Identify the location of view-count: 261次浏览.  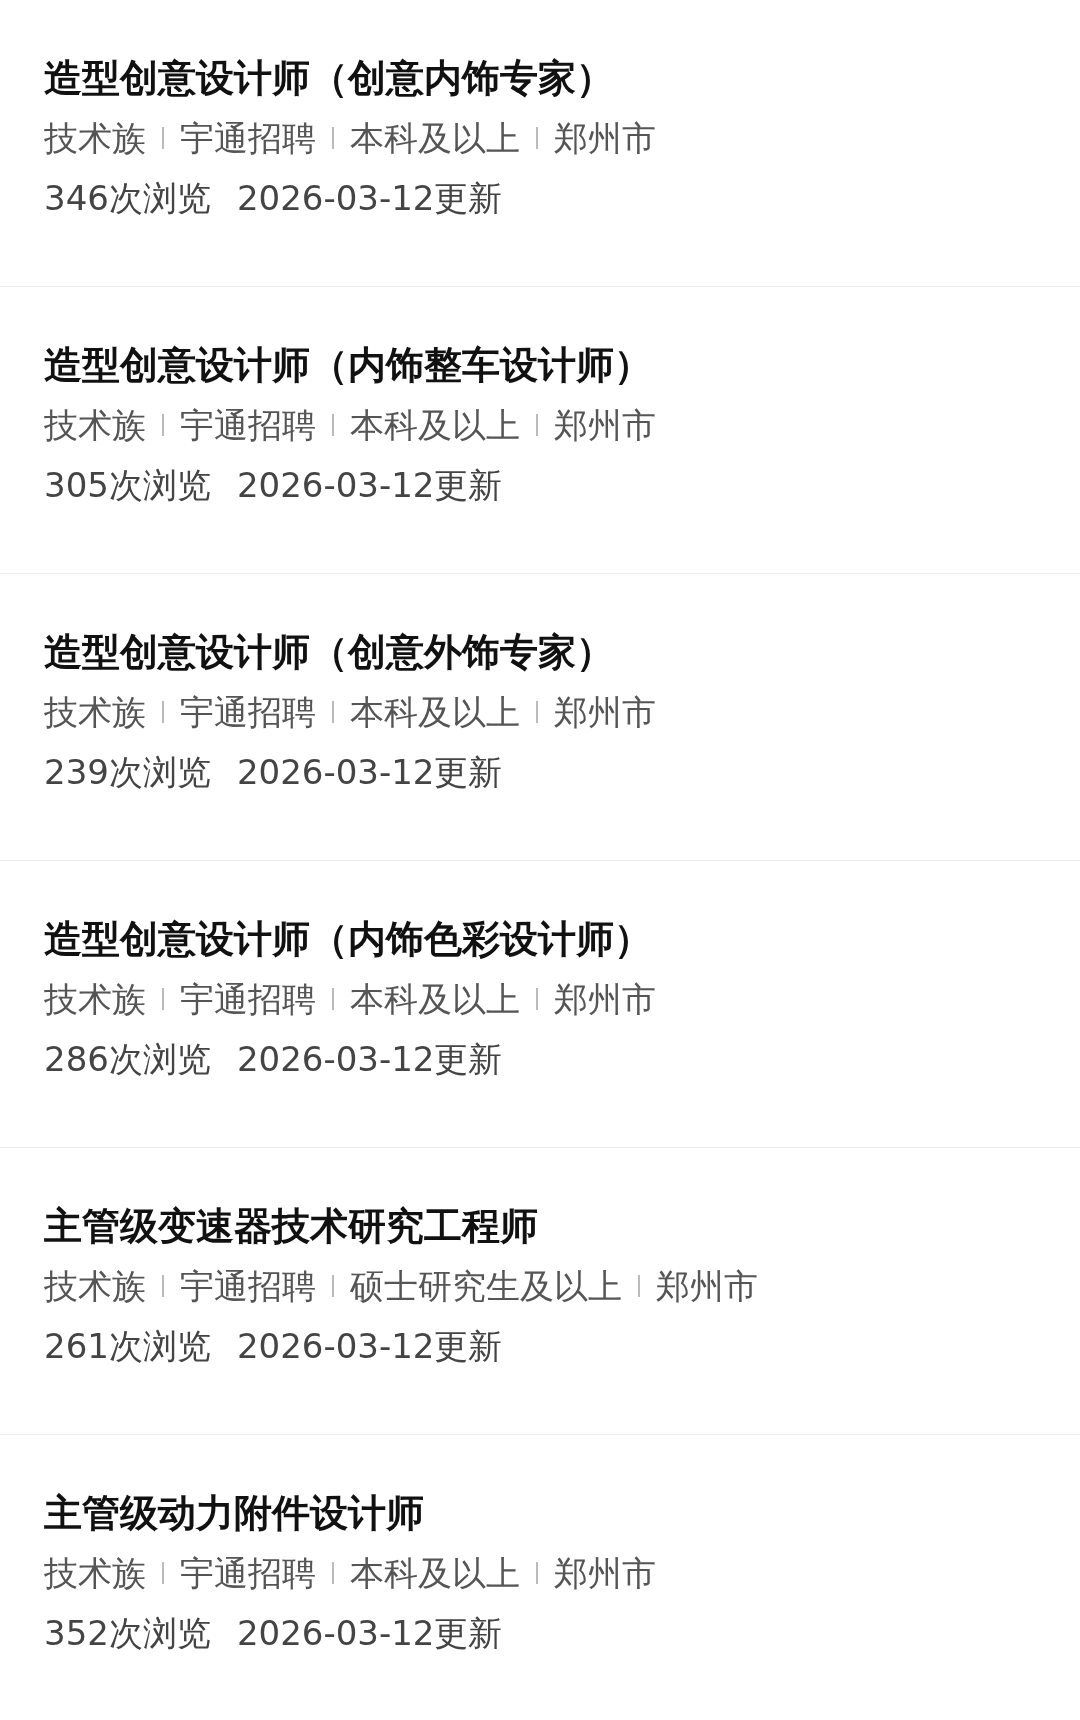
(127, 1346).